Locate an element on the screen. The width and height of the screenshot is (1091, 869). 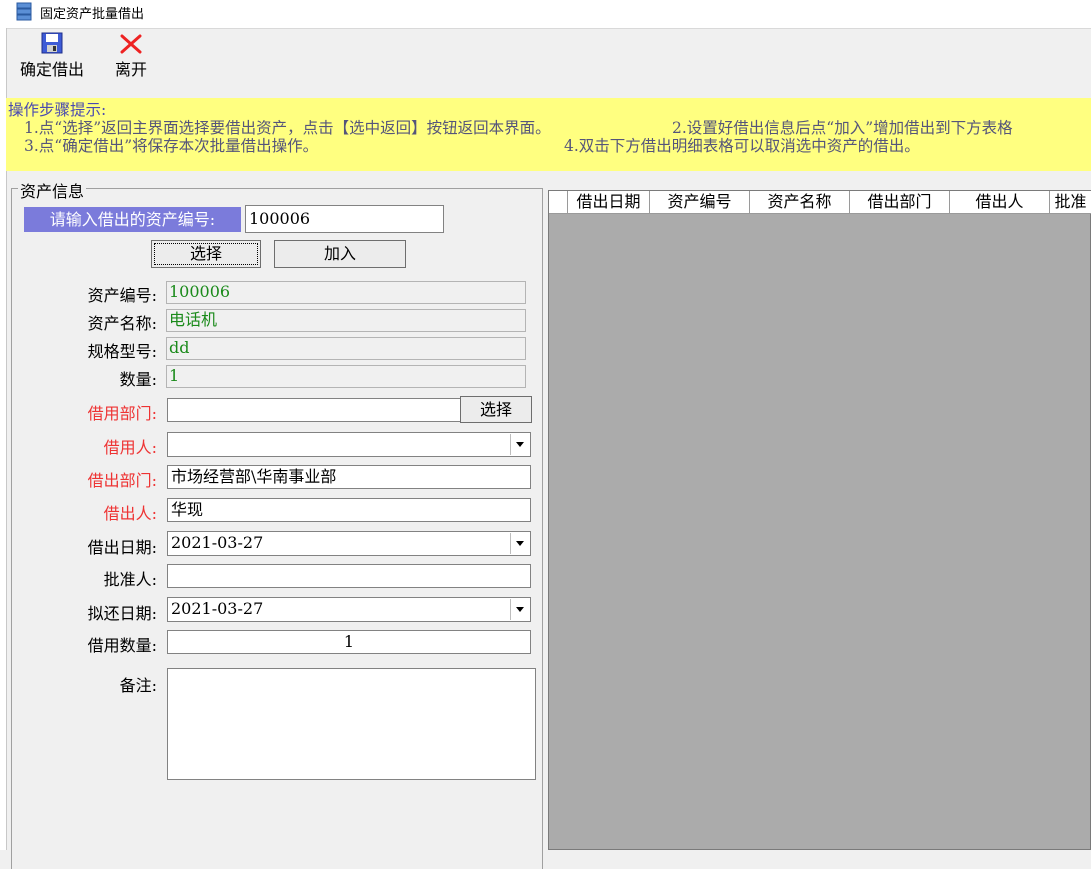
lend-dept-label: 借出部门: is located at coordinates (122, 480).